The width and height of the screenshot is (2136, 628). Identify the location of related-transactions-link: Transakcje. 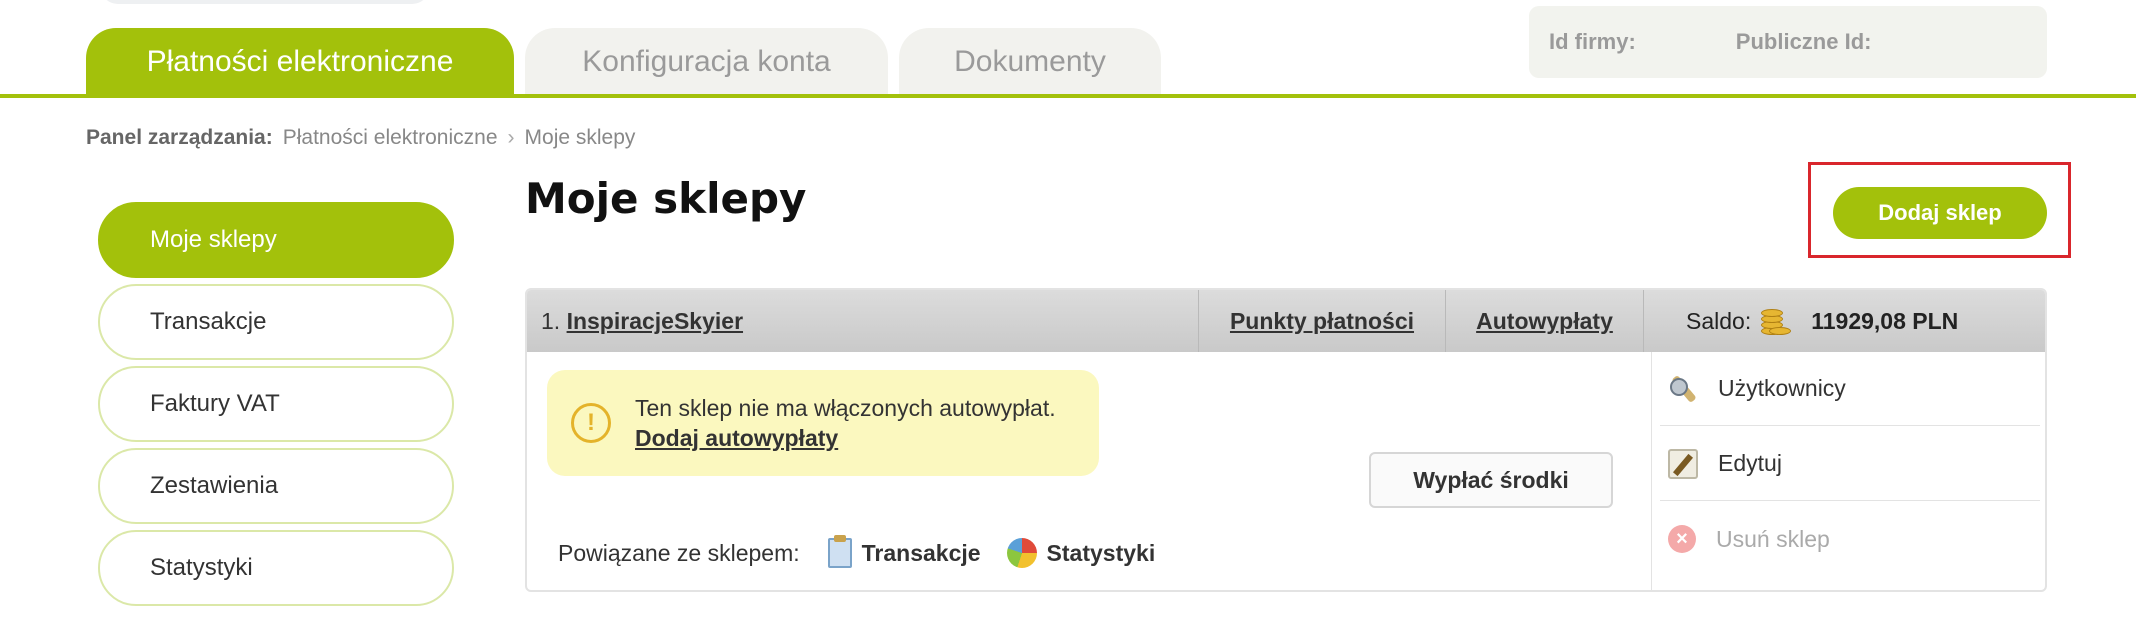
(904, 551).